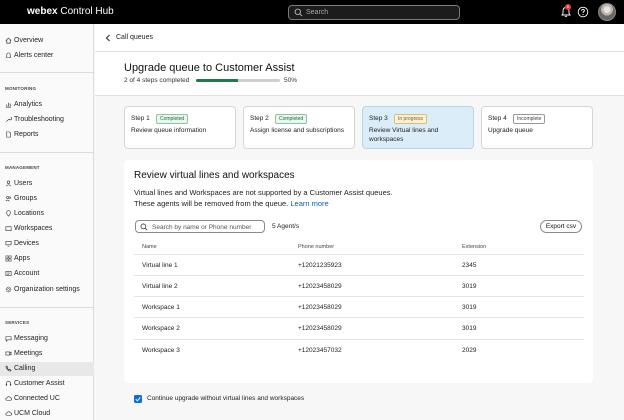 The width and height of the screenshot is (624, 420). I want to click on sidebar-item-label: Messaging, so click(31, 338).